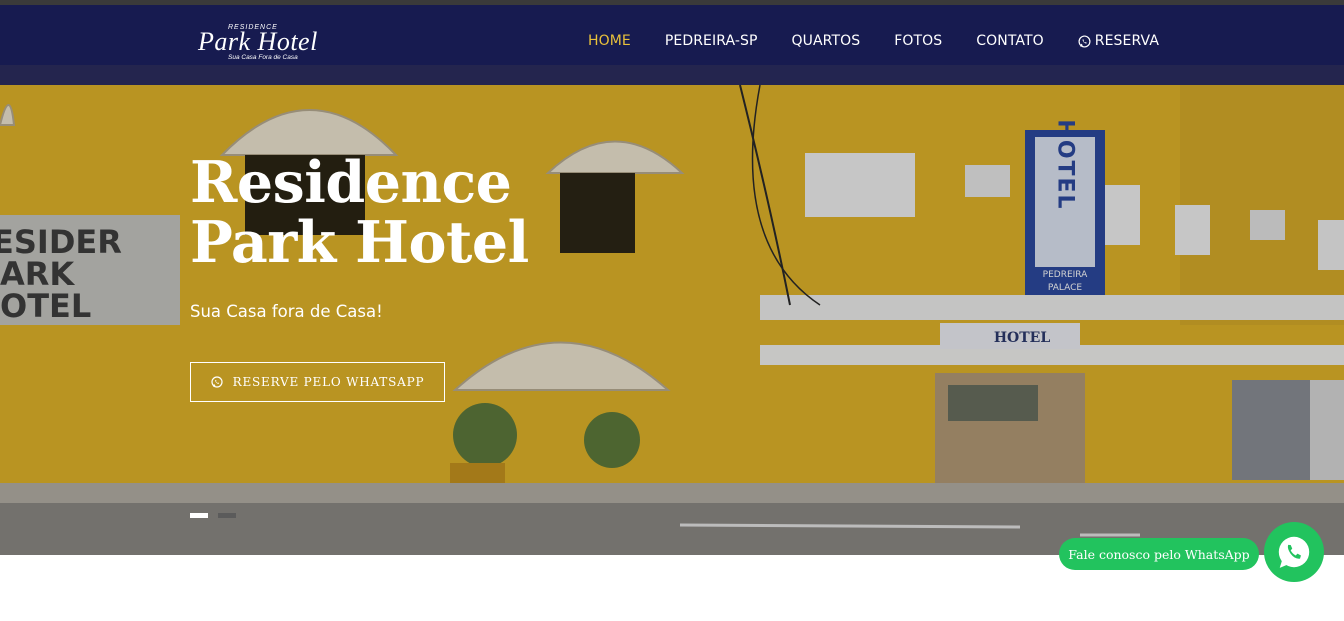  Describe the element at coordinates (213, 515) in the screenshot. I see `slider-pagination` at that location.